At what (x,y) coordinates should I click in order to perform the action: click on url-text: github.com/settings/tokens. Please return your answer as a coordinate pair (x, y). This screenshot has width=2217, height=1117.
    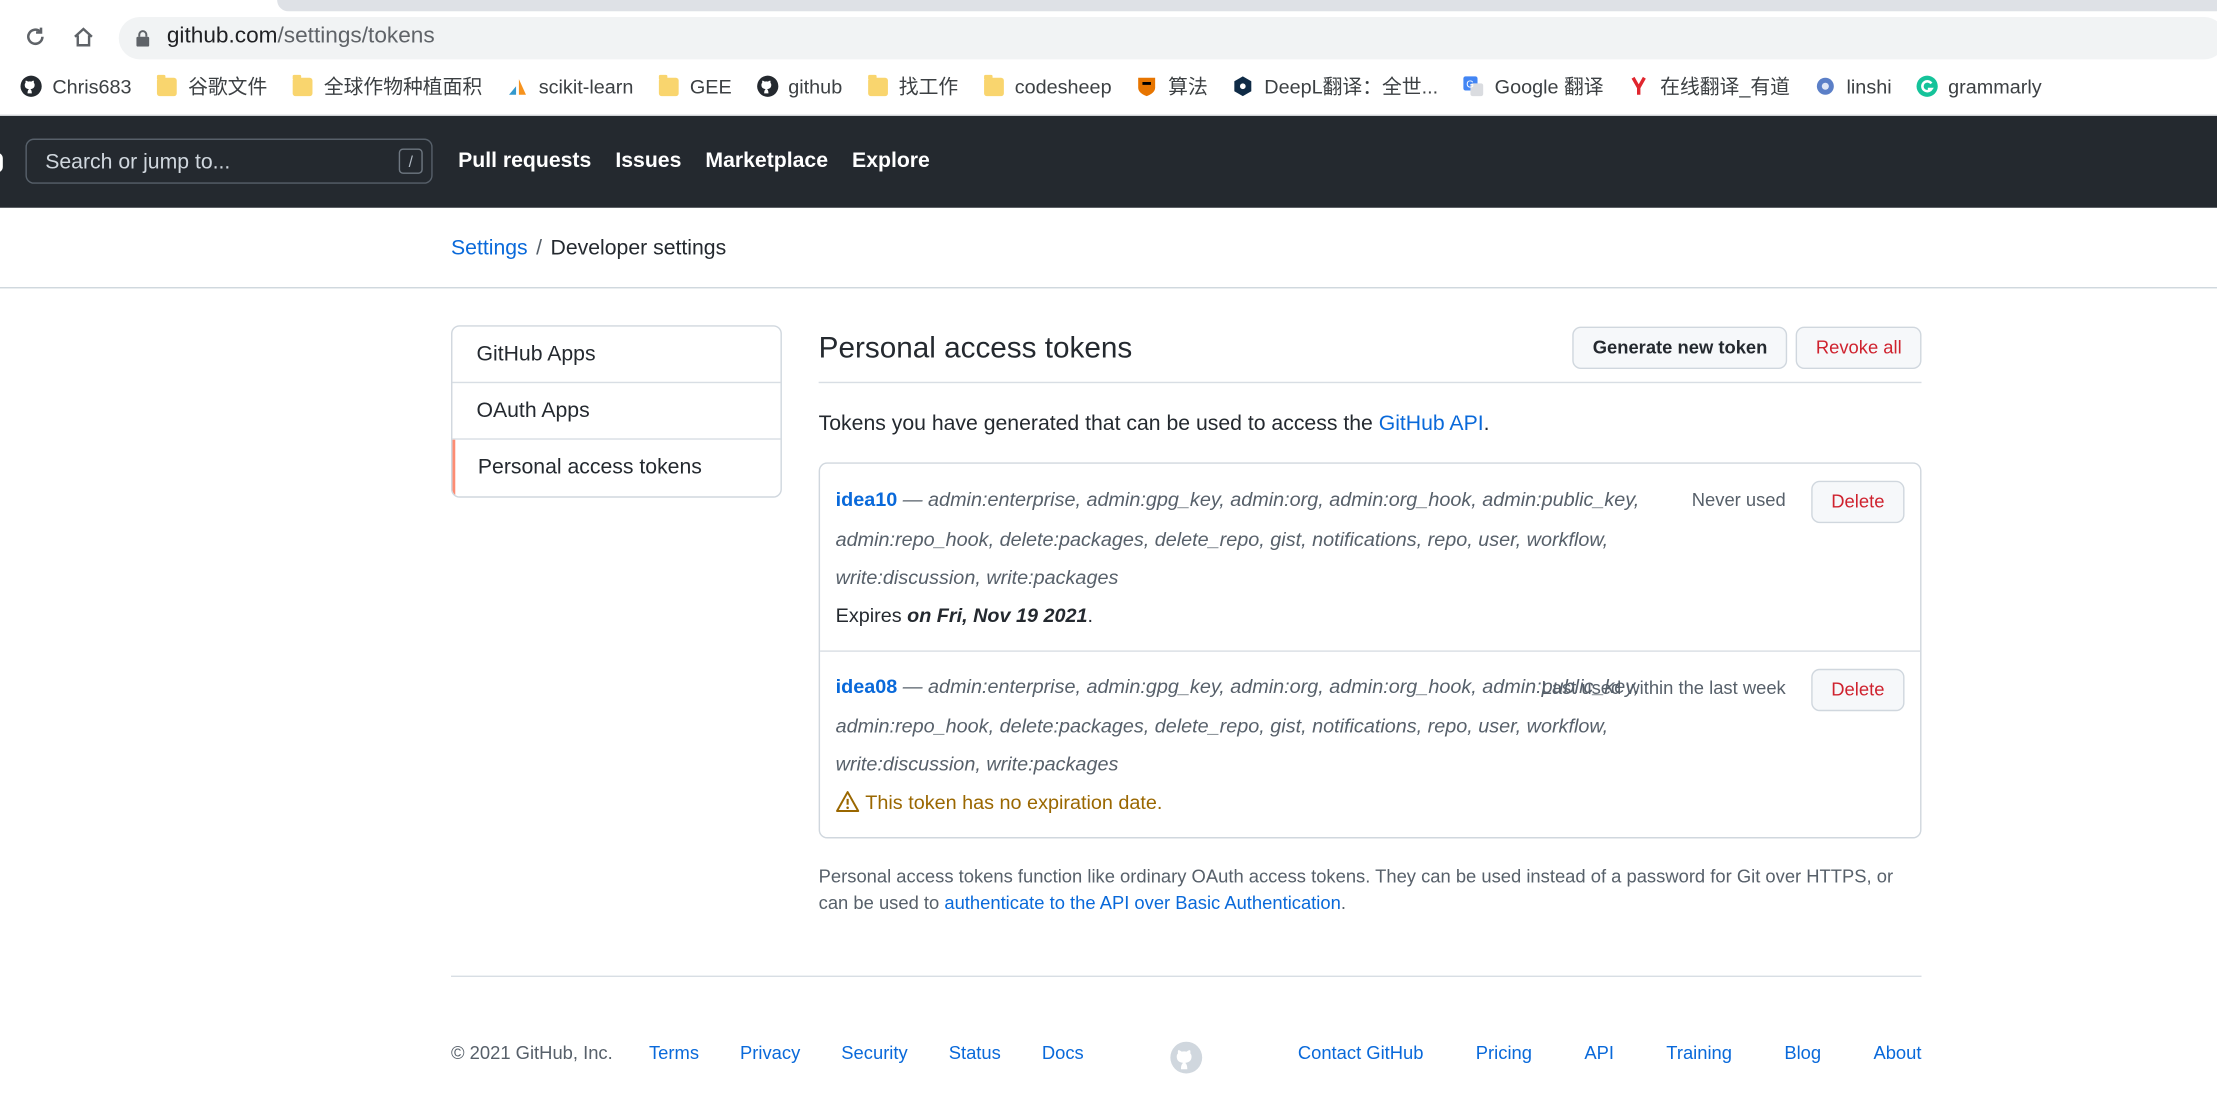
    Looking at the image, I should click on (301, 36).